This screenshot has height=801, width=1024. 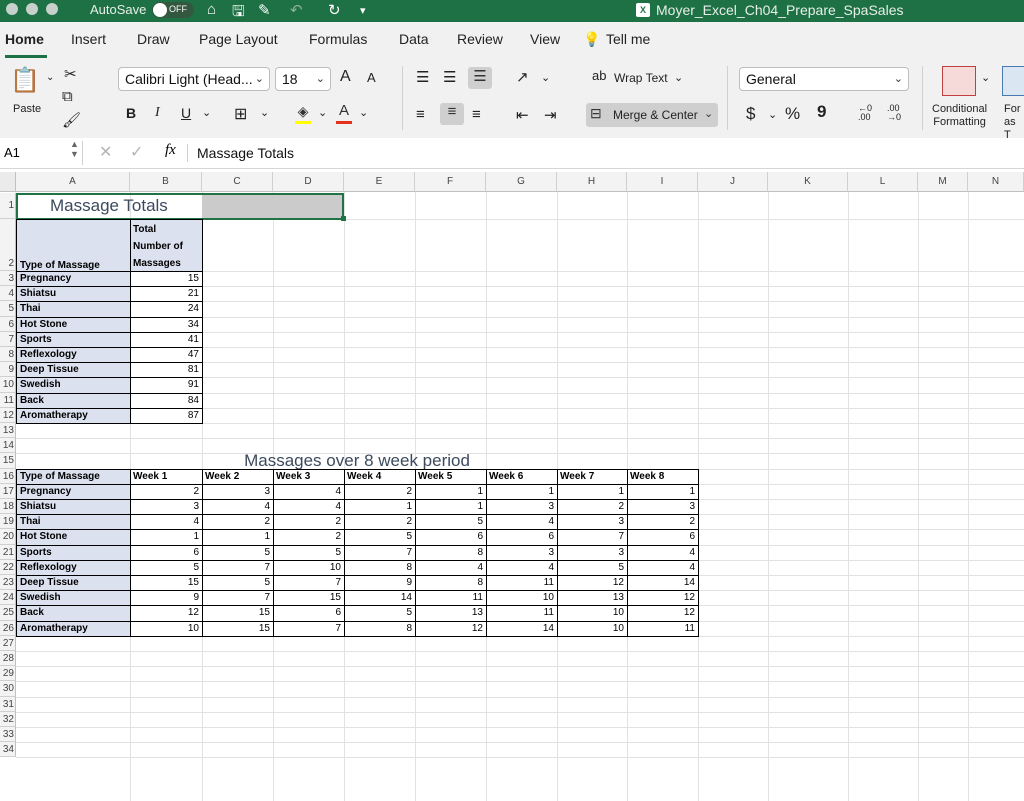 What do you see at coordinates (166, 598) in the screenshot?
I see `weekly-cell: 9` at bounding box center [166, 598].